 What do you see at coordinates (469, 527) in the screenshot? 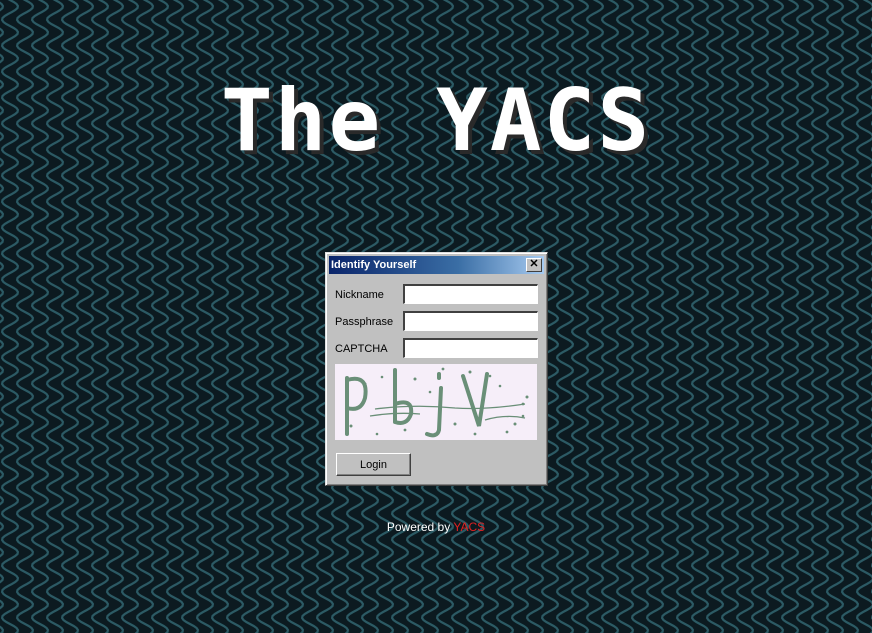
I see `footer-yacs-link: YACS` at bounding box center [469, 527].